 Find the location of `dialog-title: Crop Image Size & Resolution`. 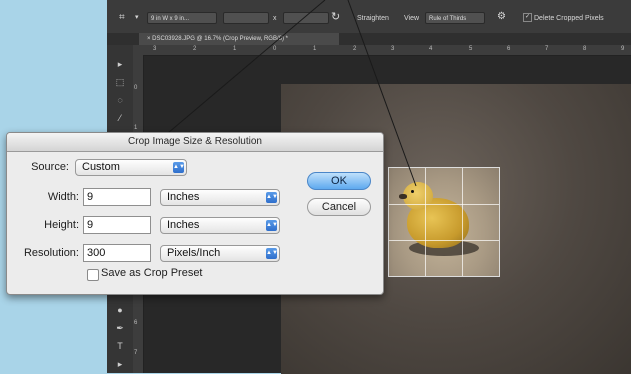

dialog-title: Crop Image Size & Resolution is located at coordinates (195, 142).